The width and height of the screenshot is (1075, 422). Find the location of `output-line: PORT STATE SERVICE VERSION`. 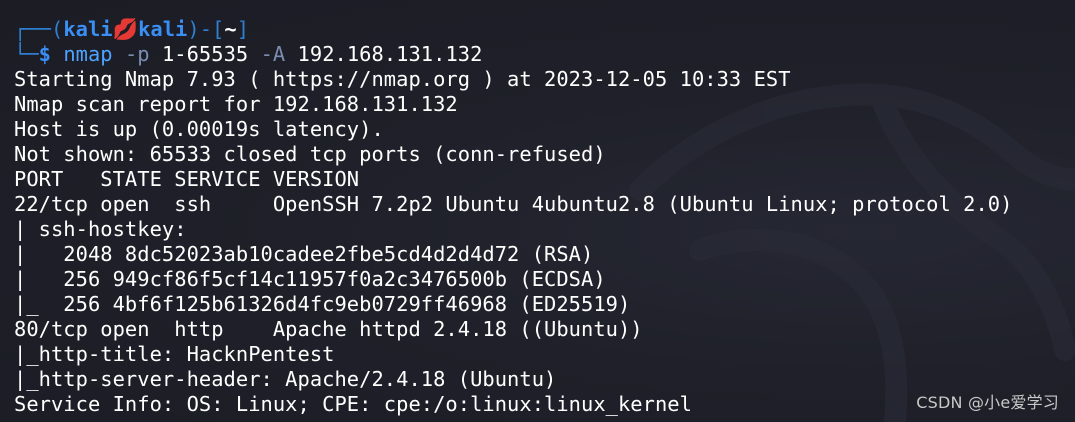

output-line: PORT STATE SERVICE VERSION is located at coordinates (187, 179).